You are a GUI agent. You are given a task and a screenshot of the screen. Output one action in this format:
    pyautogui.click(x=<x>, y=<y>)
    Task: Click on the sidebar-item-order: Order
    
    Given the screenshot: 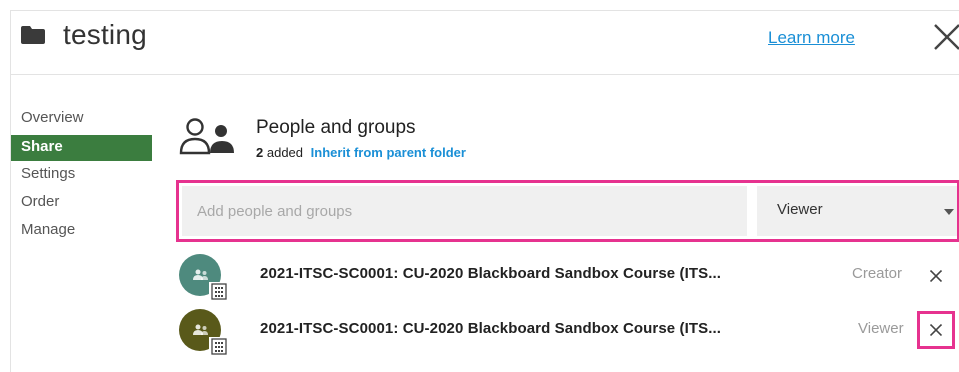 What is the action you would take?
    pyautogui.click(x=81, y=205)
    